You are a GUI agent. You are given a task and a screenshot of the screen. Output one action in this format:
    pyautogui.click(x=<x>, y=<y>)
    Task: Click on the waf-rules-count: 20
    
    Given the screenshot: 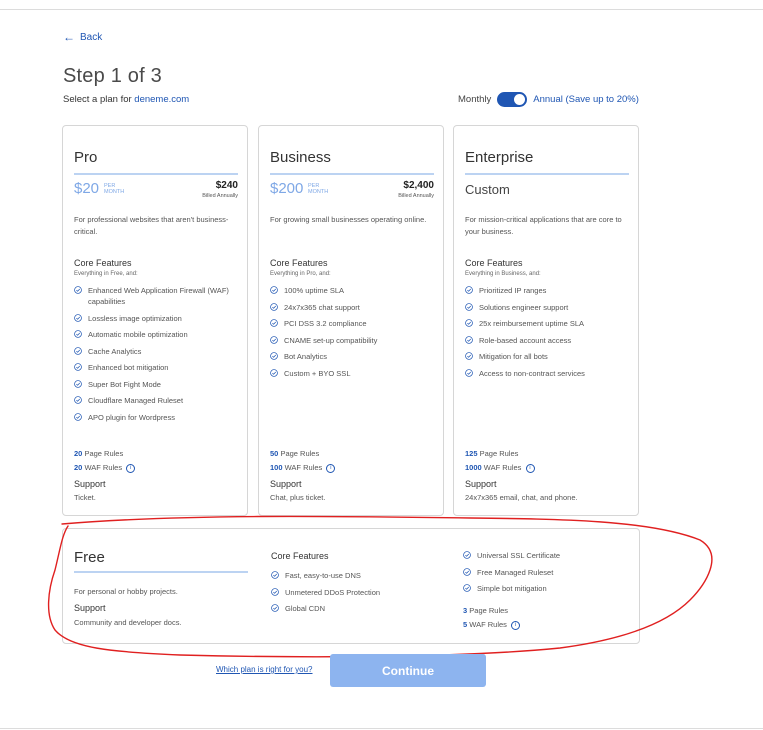 What is the action you would take?
    pyautogui.click(x=78, y=467)
    